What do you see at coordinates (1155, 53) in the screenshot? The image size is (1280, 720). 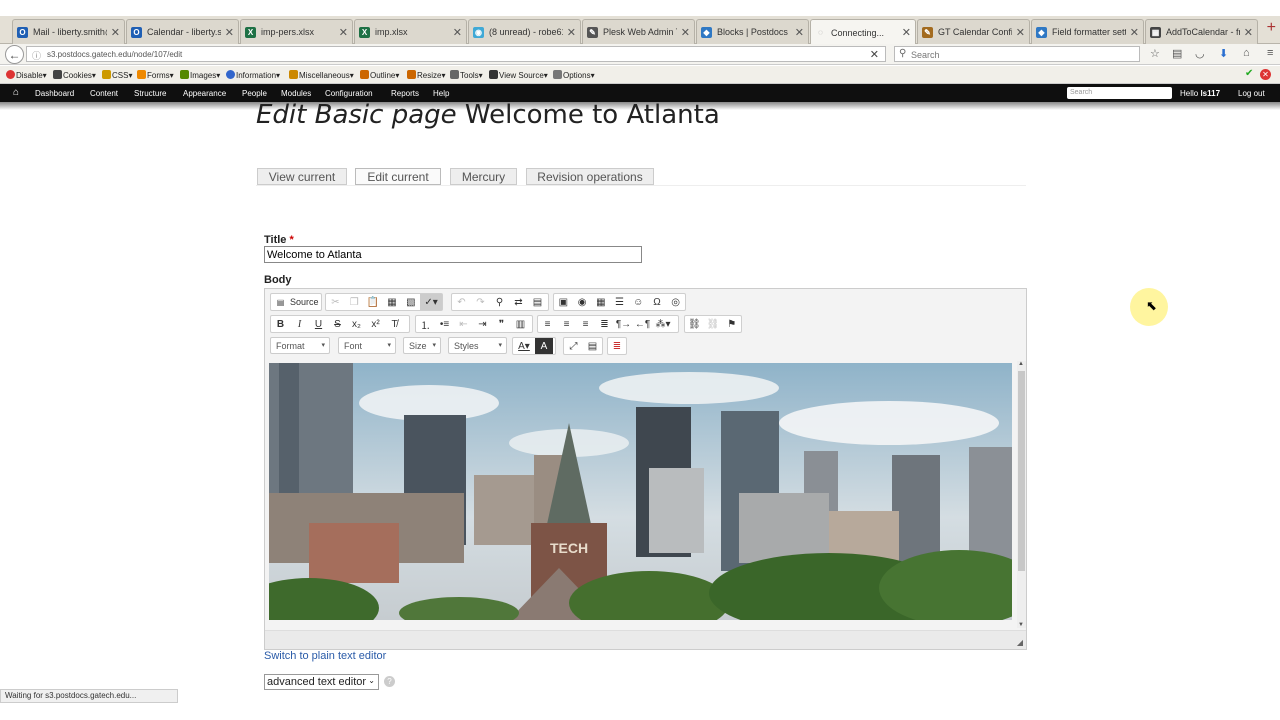 I see `bookmark-star-icon: ☆` at bounding box center [1155, 53].